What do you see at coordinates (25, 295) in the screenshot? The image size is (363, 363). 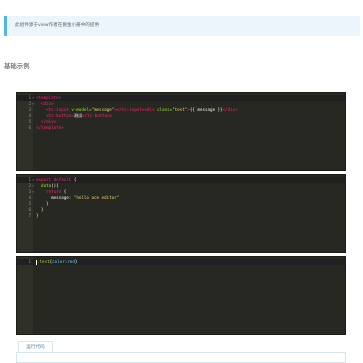 I see `line-number-gutter` at bounding box center [25, 295].